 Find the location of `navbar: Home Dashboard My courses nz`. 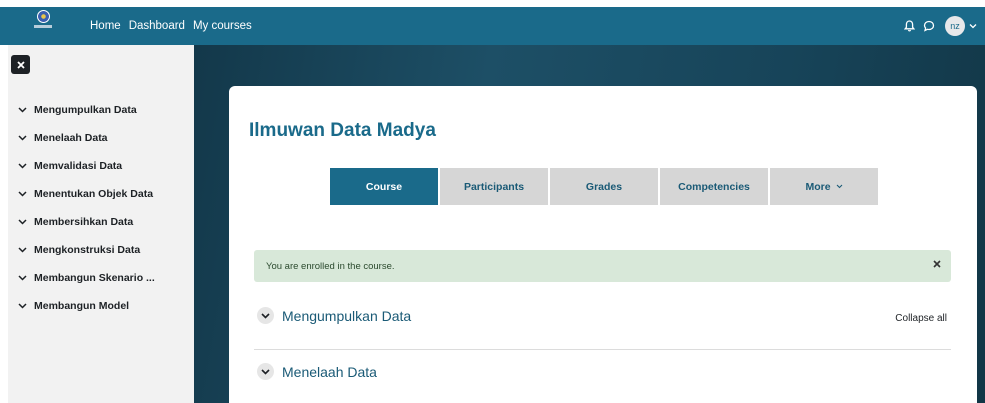

navbar: Home Dashboard My courses nz is located at coordinates (492, 26).